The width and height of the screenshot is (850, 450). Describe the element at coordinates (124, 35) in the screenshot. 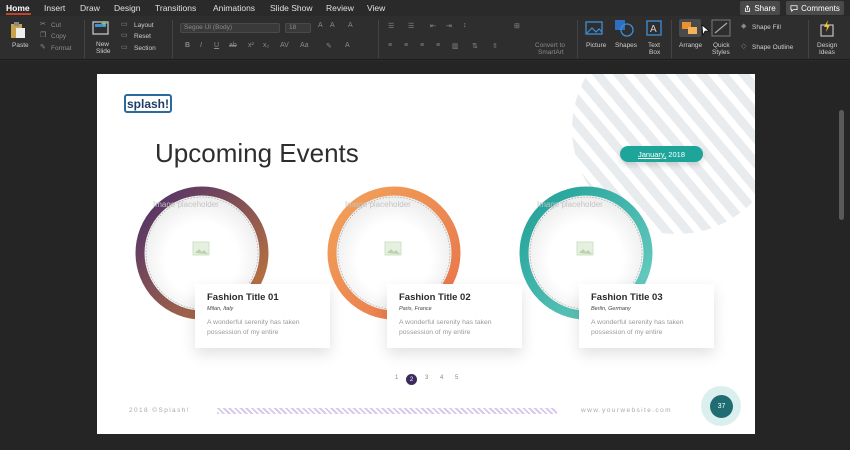

I see `reset-icon: ▭` at that location.